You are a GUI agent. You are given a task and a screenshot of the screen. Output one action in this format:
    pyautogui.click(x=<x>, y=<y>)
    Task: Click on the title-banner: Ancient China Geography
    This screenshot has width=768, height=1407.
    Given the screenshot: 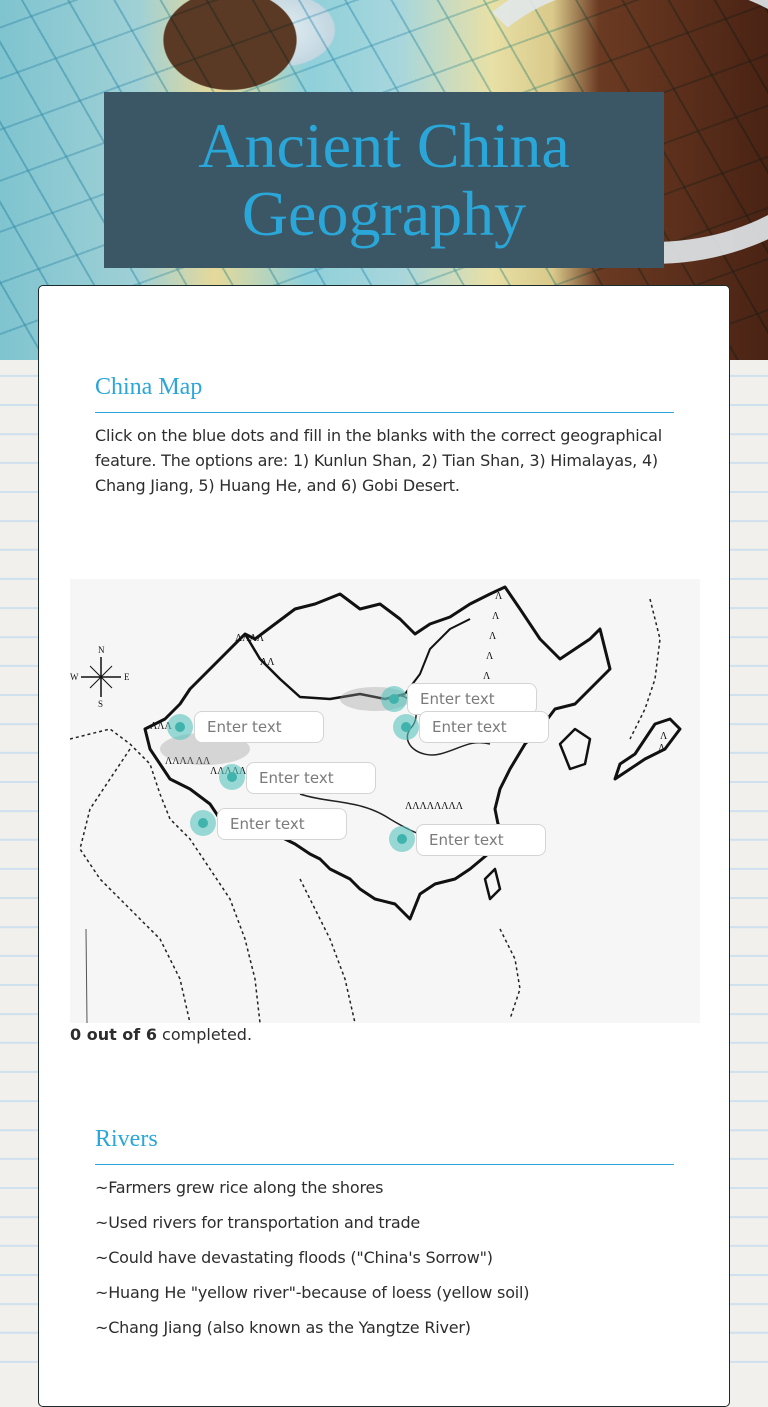 What is the action you would take?
    pyautogui.click(x=384, y=180)
    